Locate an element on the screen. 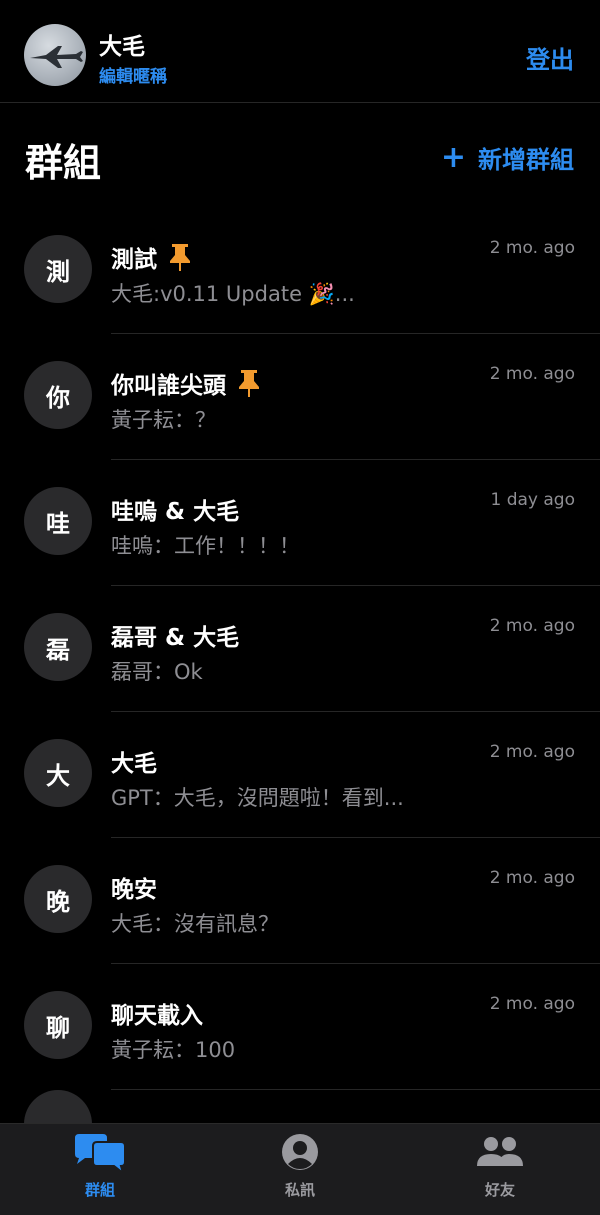 The image size is (600, 1215). chat-bubbles-icon is located at coordinates (100, 1154).